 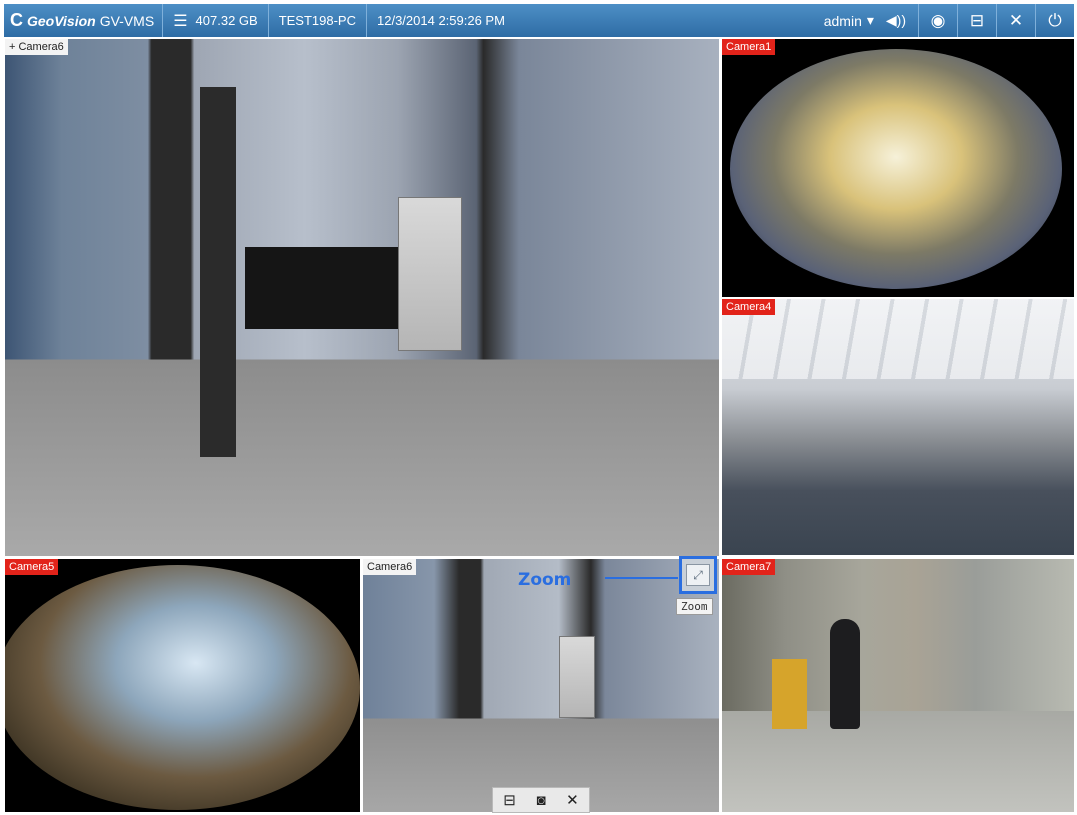 I want to click on speaker-icon: ◀)), so click(x=895, y=20).